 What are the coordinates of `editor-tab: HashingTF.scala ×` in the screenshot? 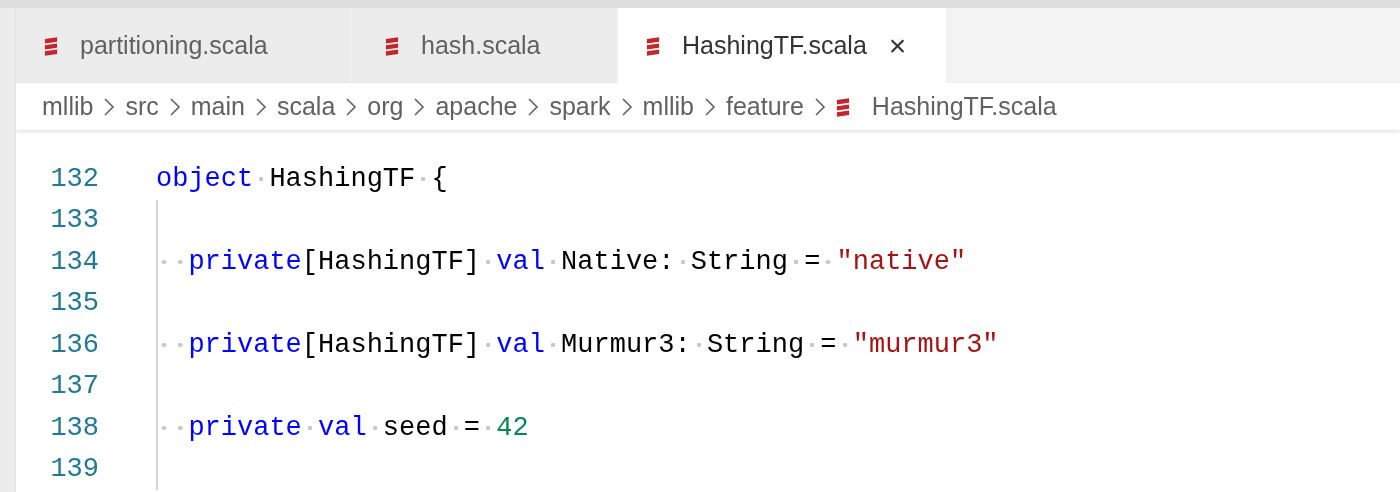 It's located at (782, 45).